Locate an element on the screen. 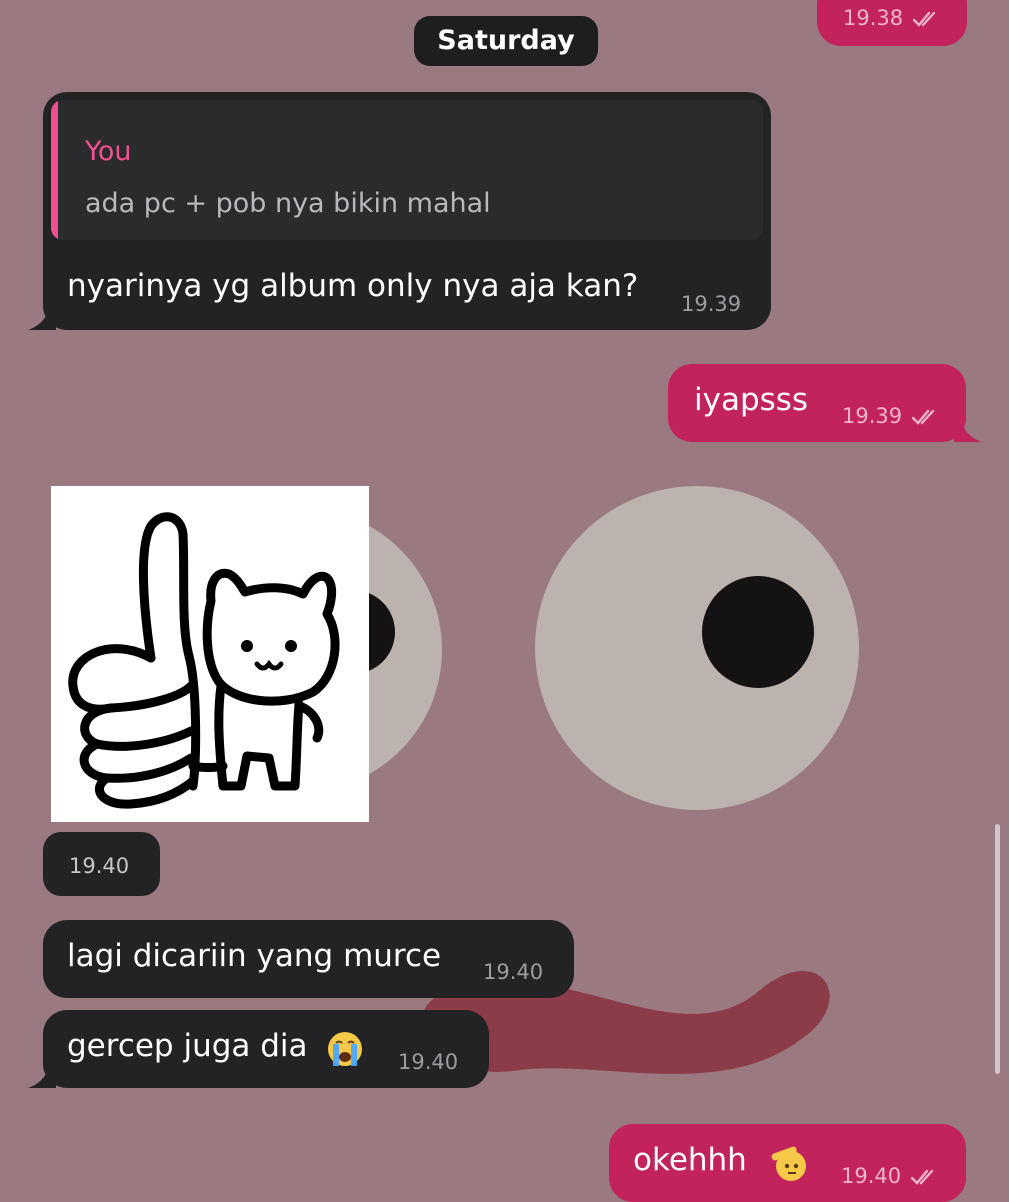 Image resolution: width=1009 pixels, height=1202 pixels. date-separator: Saturday is located at coordinates (506, 41).